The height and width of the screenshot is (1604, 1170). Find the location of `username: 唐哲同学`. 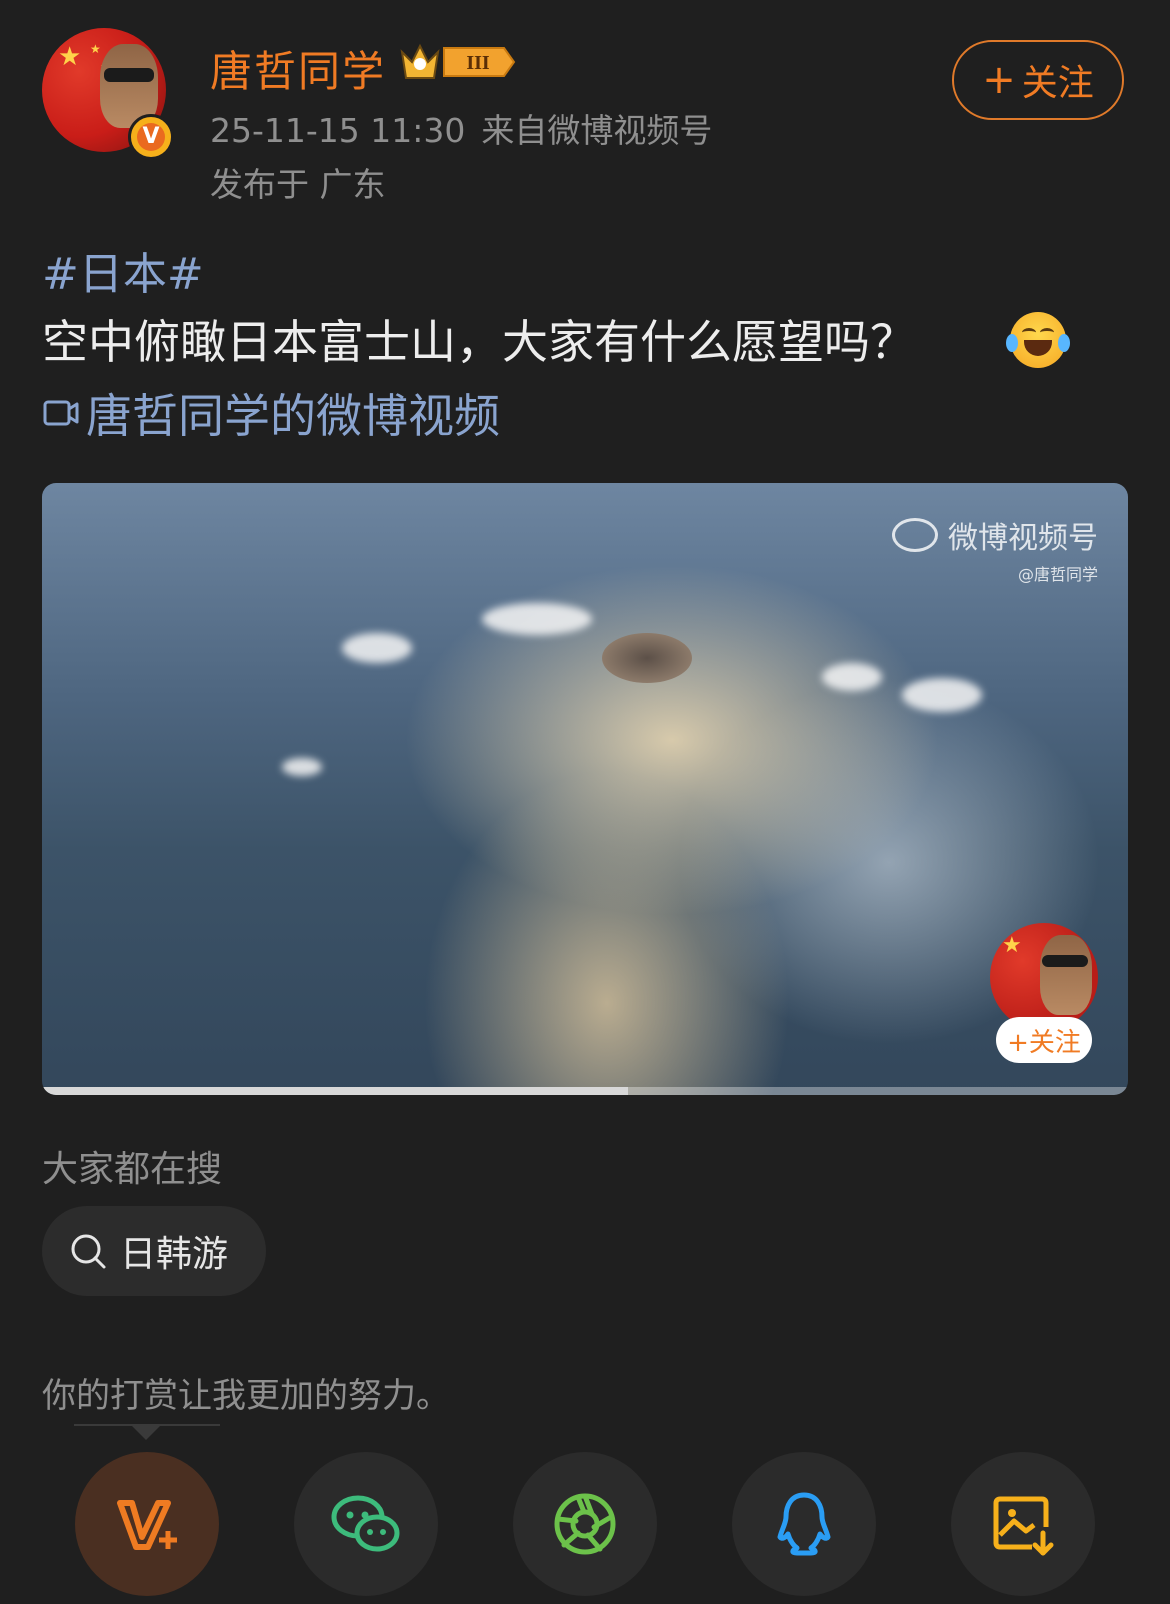

username: 唐哲同学 is located at coordinates (298, 68).